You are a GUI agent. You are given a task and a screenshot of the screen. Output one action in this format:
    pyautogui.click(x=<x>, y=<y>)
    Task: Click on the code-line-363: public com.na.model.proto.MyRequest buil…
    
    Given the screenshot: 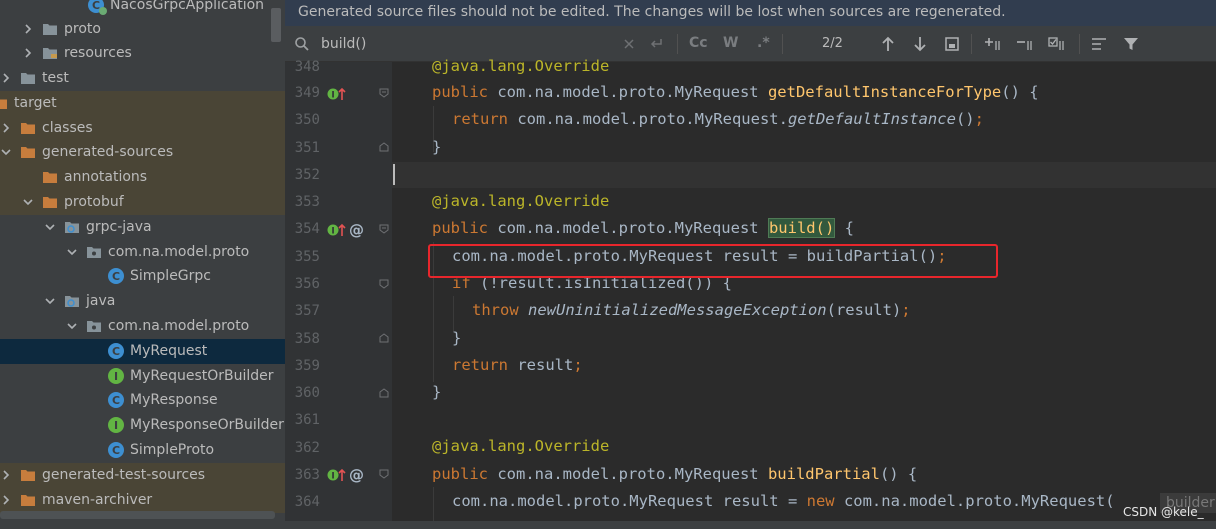 What is the action you would take?
    pyautogui.click(x=674, y=474)
    